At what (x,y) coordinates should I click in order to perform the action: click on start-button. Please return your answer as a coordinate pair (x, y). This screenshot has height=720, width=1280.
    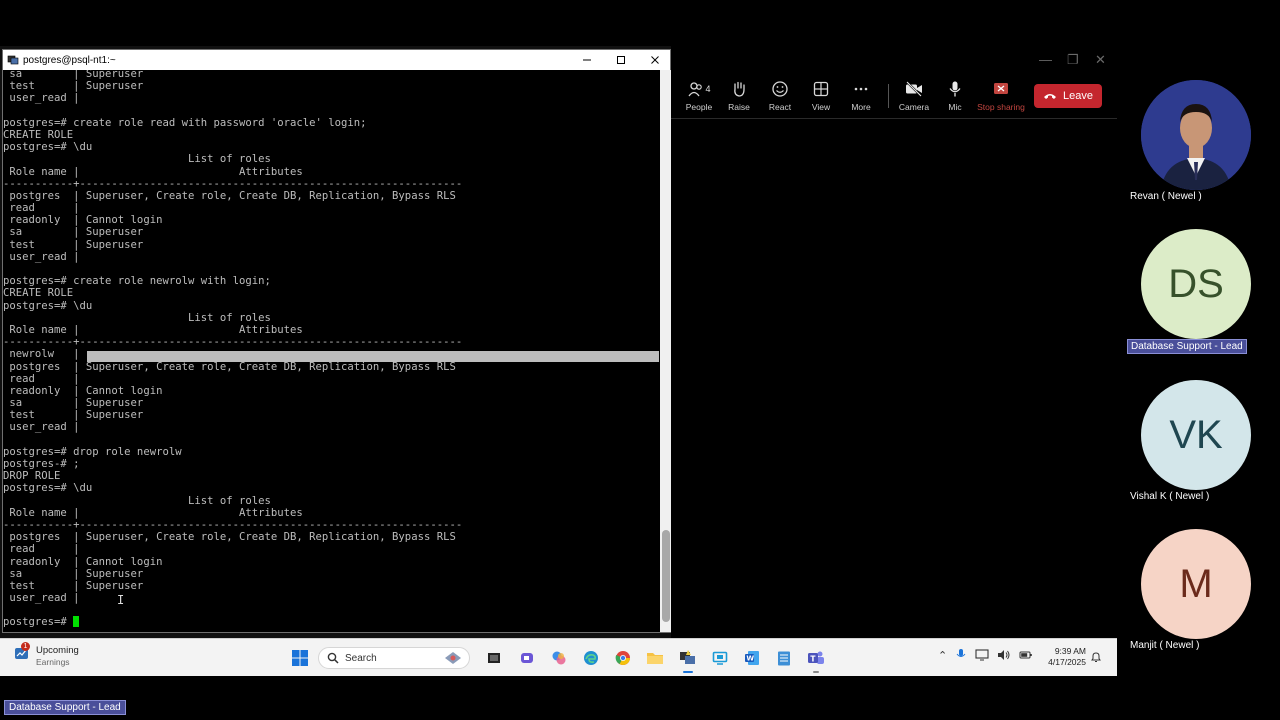
    Looking at the image, I should click on (300, 658).